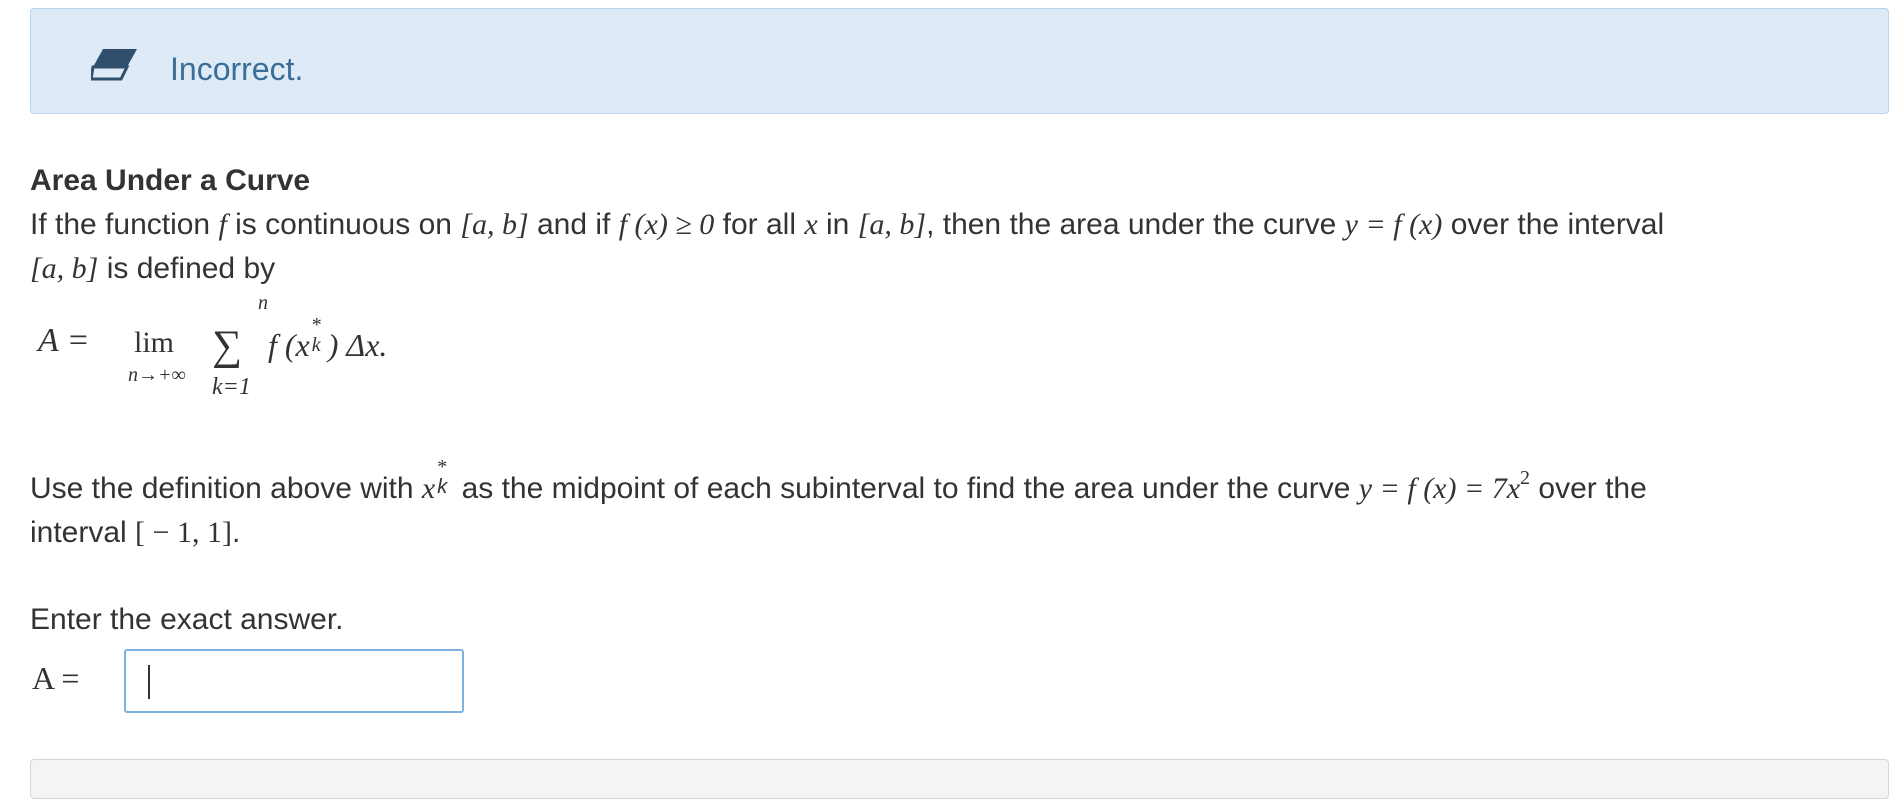  Describe the element at coordinates (959, 61) in the screenshot. I see `feedback-banner: Incorrect.` at that location.